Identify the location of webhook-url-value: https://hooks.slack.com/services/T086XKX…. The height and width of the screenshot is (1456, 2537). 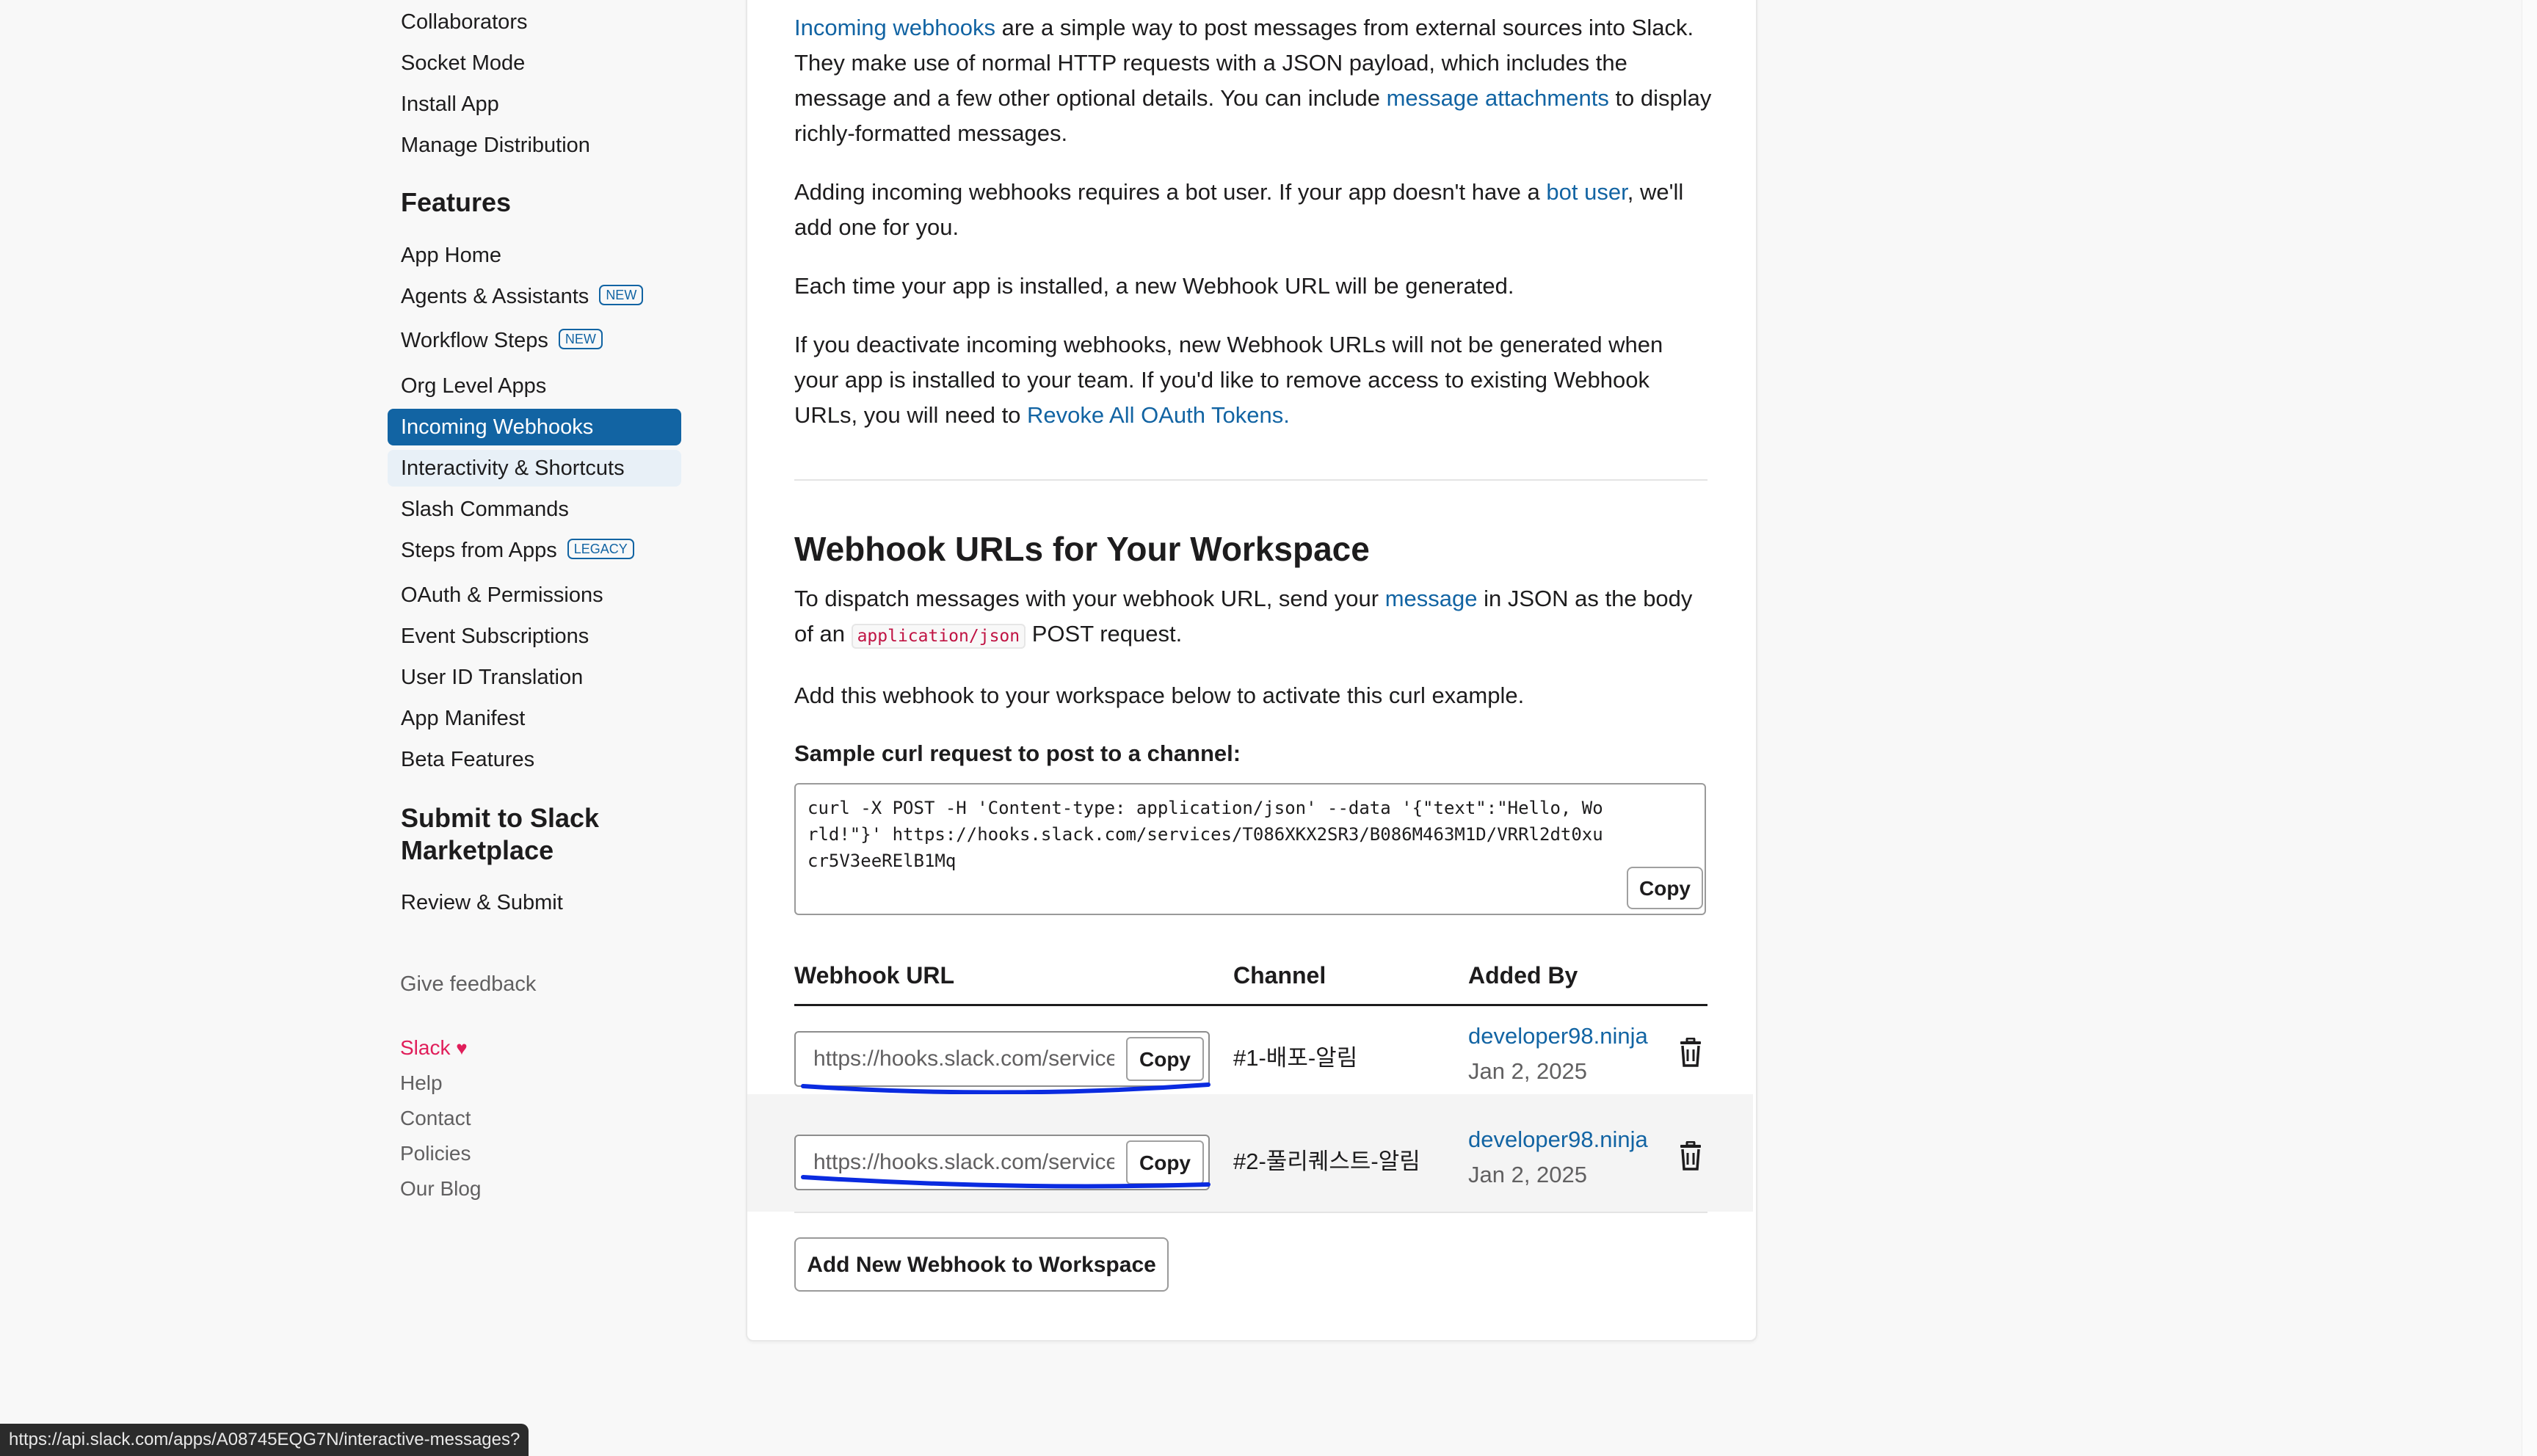
(964, 1059).